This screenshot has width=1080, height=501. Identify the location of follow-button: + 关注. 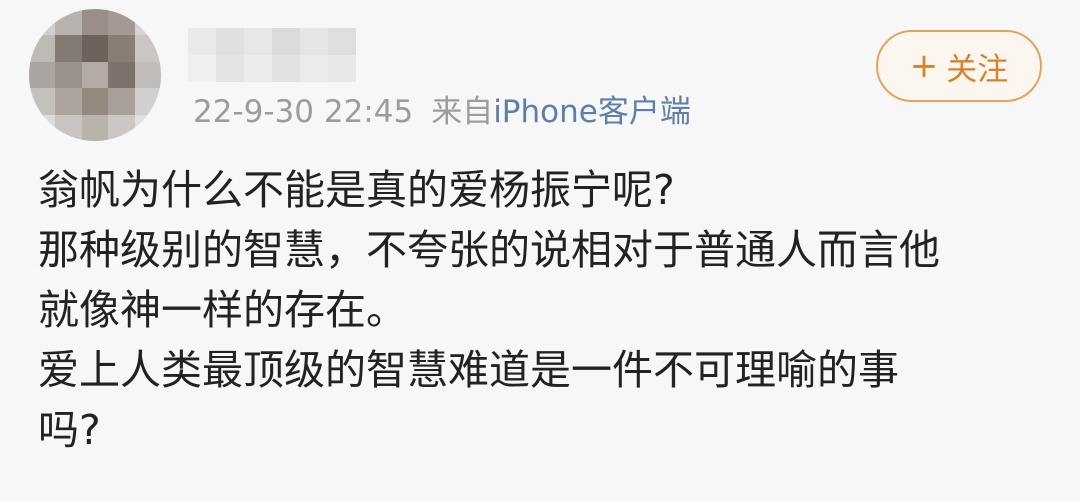
(959, 66).